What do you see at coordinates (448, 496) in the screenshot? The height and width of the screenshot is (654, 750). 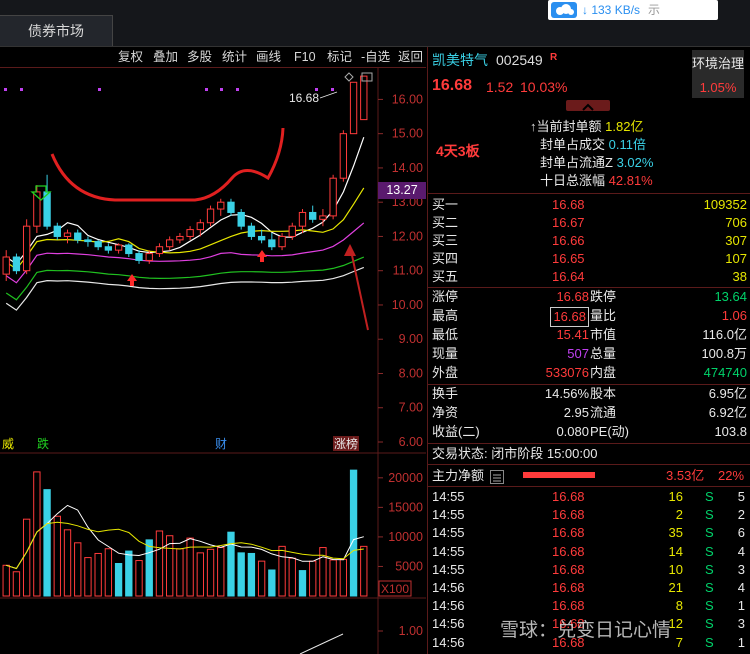 I see `tick-time: 14:55` at bounding box center [448, 496].